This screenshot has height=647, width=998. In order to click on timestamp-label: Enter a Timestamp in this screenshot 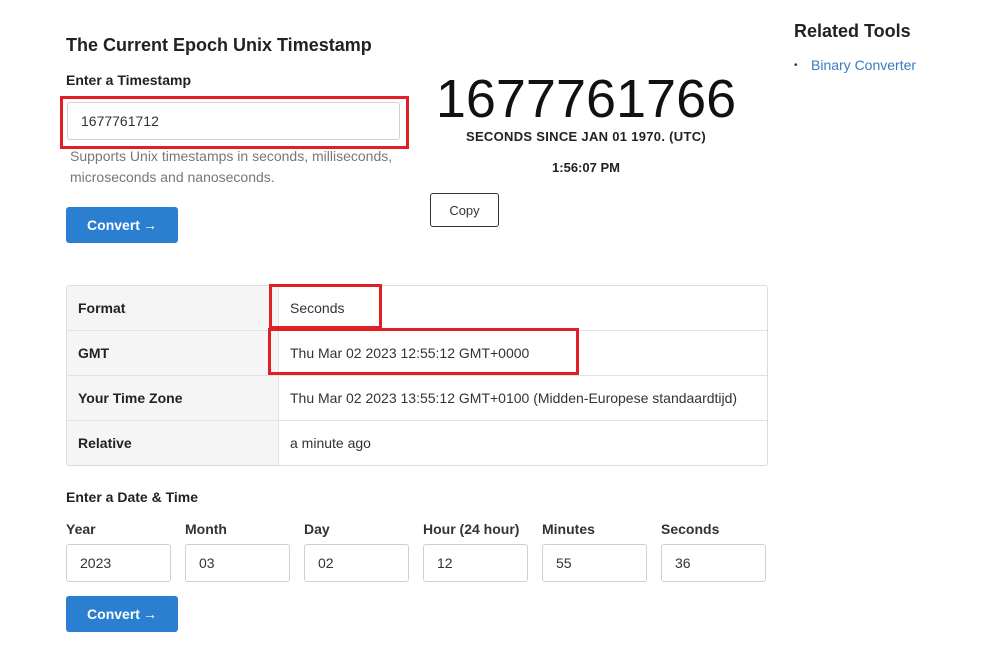, I will do `click(129, 80)`.